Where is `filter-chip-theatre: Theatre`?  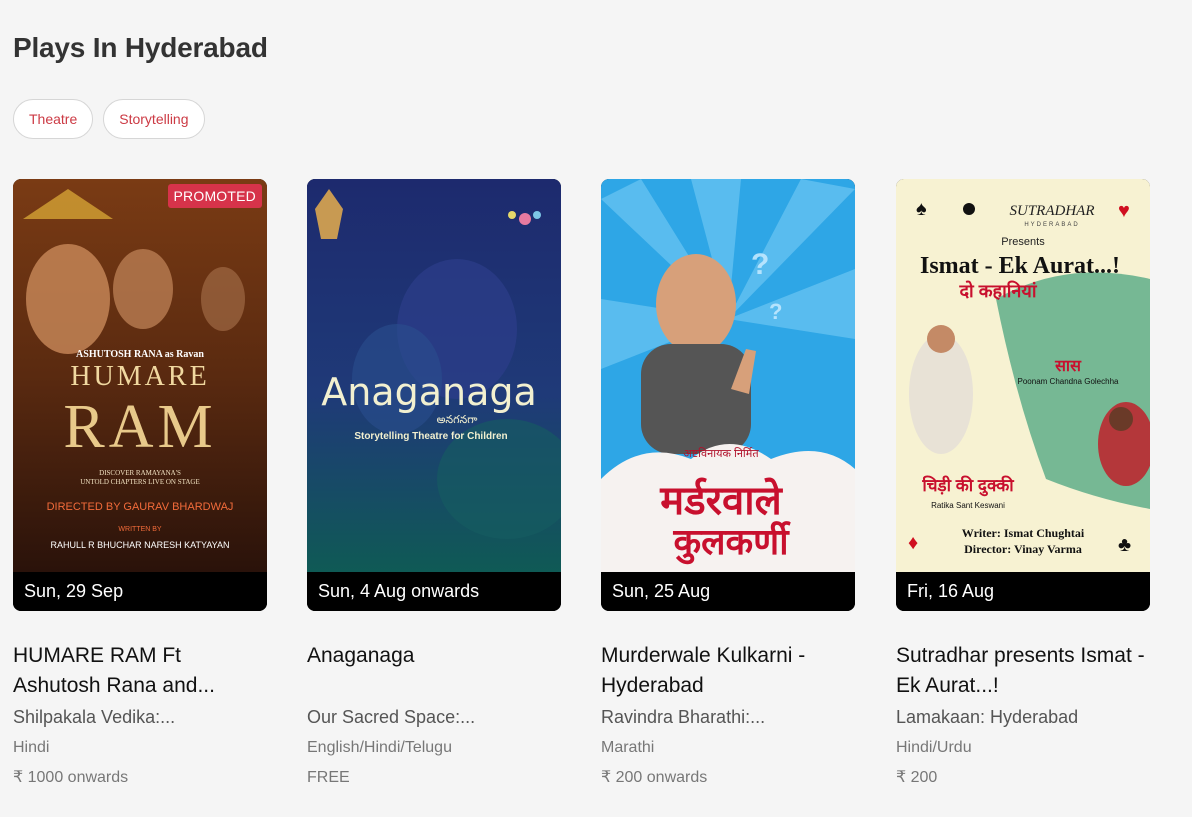 filter-chip-theatre: Theatre is located at coordinates (53, 119).